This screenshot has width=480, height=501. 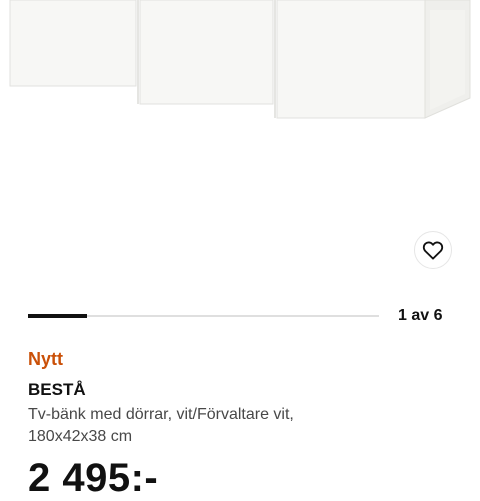 What do you see at coordinates (80, 436) in the screenshot?
I see `product-dimensions: 180x42x38 cm` at bounding box center [80, 436].